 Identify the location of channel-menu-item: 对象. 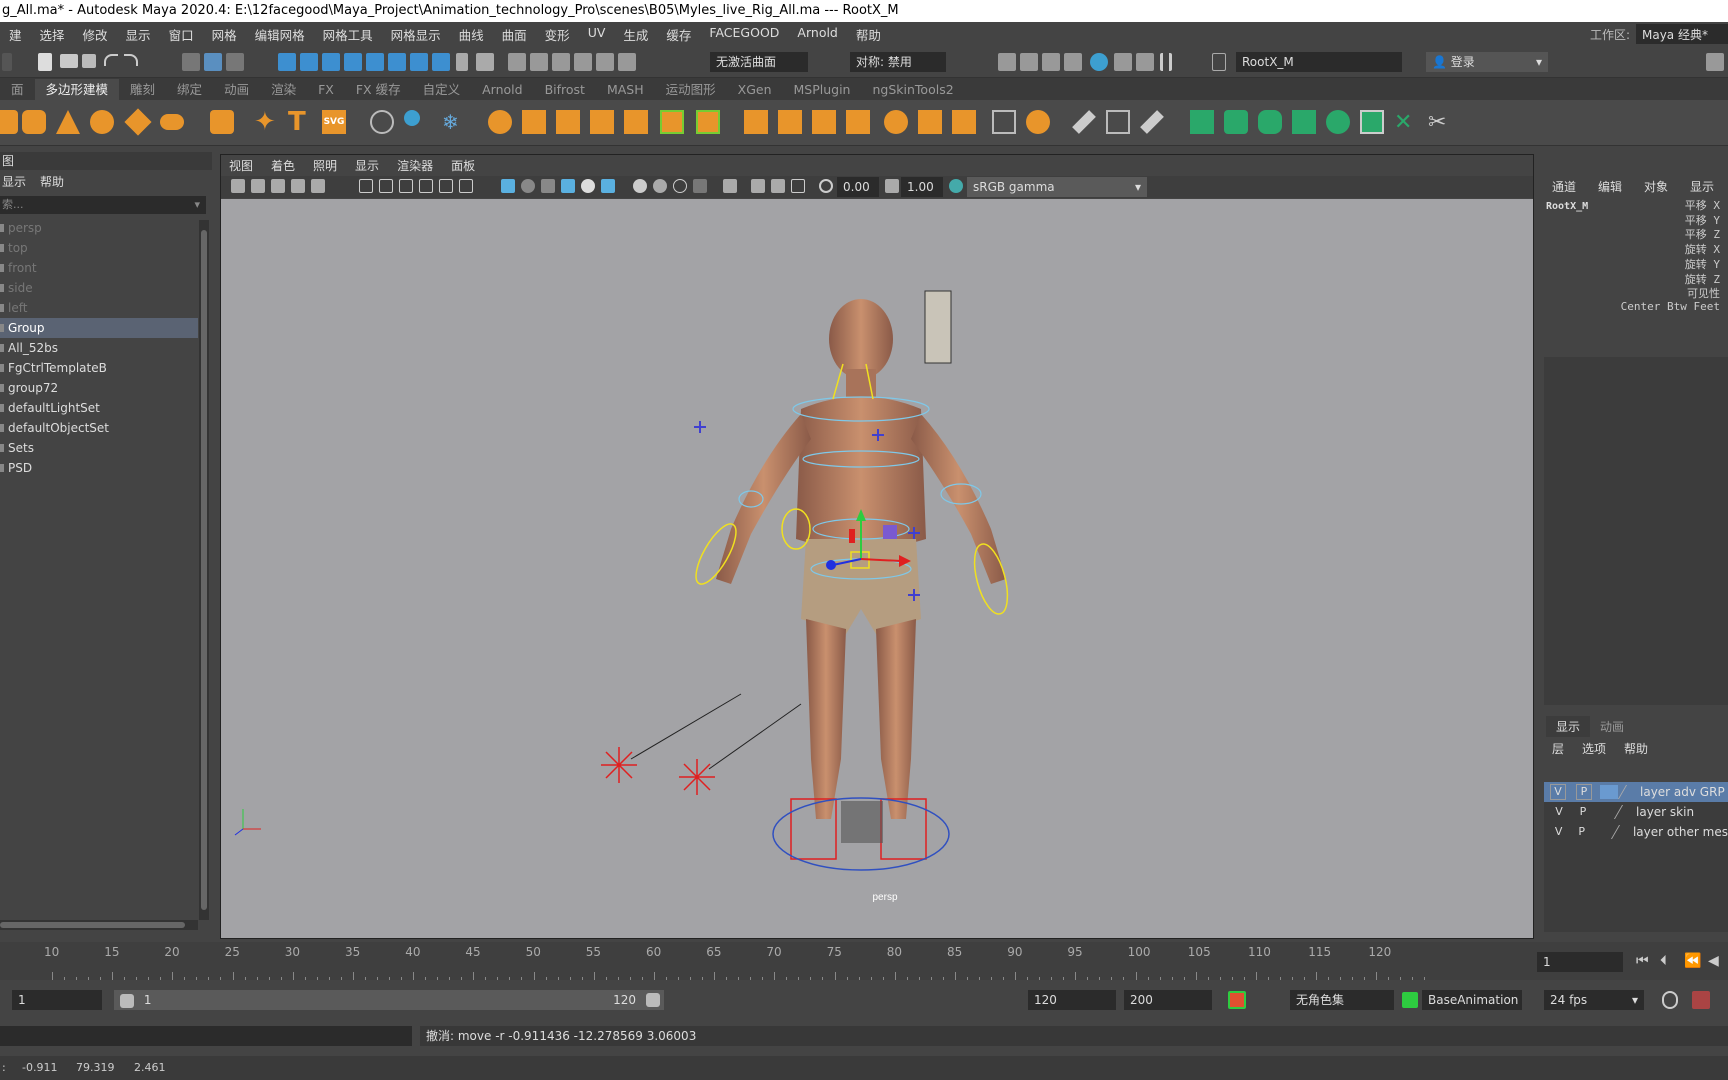
(1656, 186).